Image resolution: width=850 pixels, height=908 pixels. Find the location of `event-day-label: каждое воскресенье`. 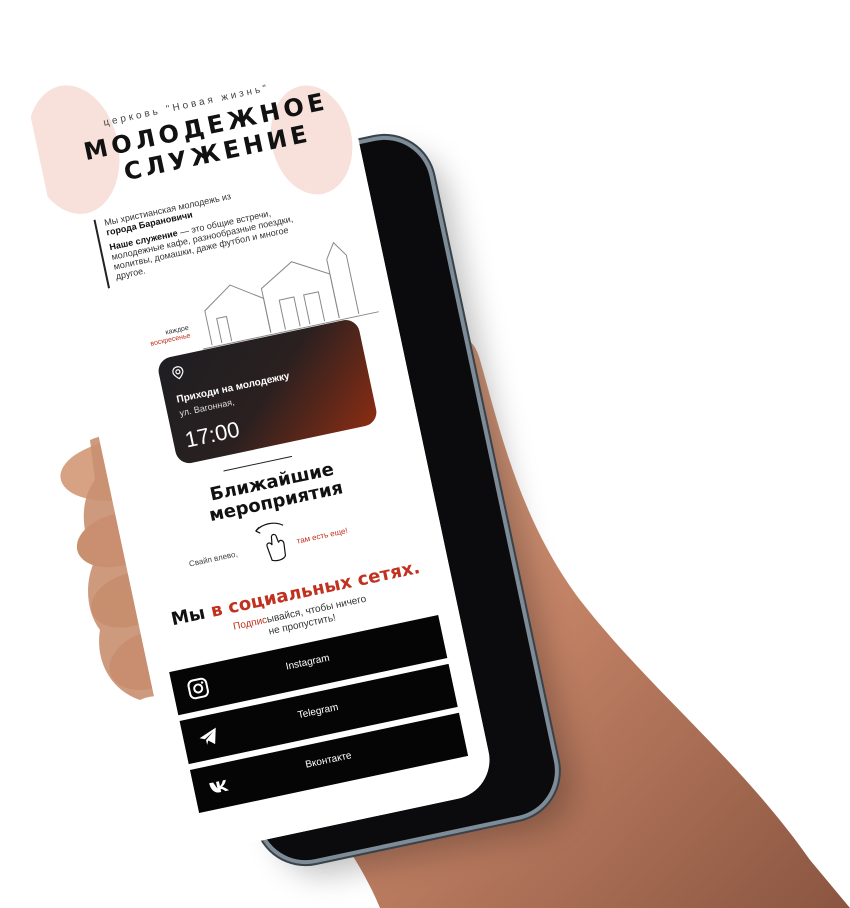

event-day-label: каждое воскресенье is located at coordinates (170, 336).